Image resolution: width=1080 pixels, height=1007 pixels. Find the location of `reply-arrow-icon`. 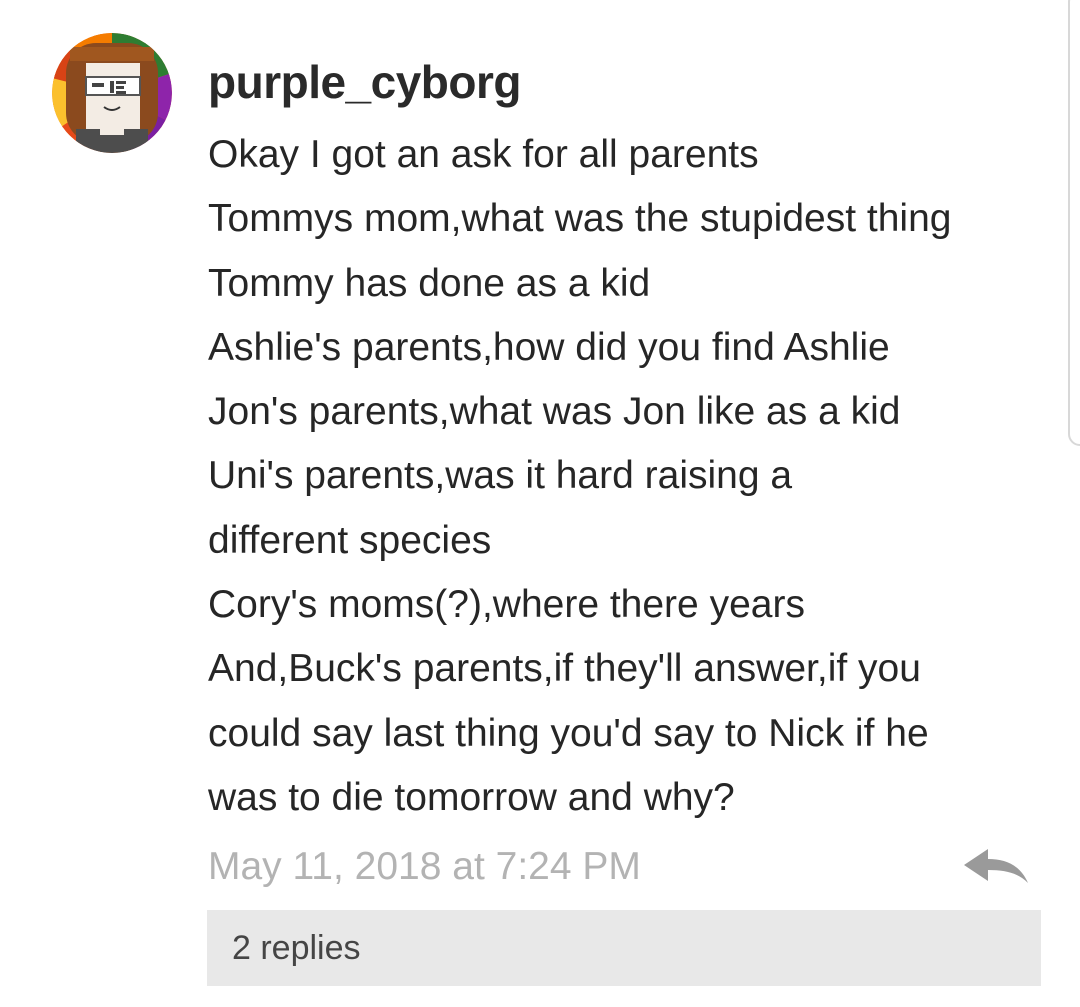

reply-arrow-icon is located at coordinates (996, 866).